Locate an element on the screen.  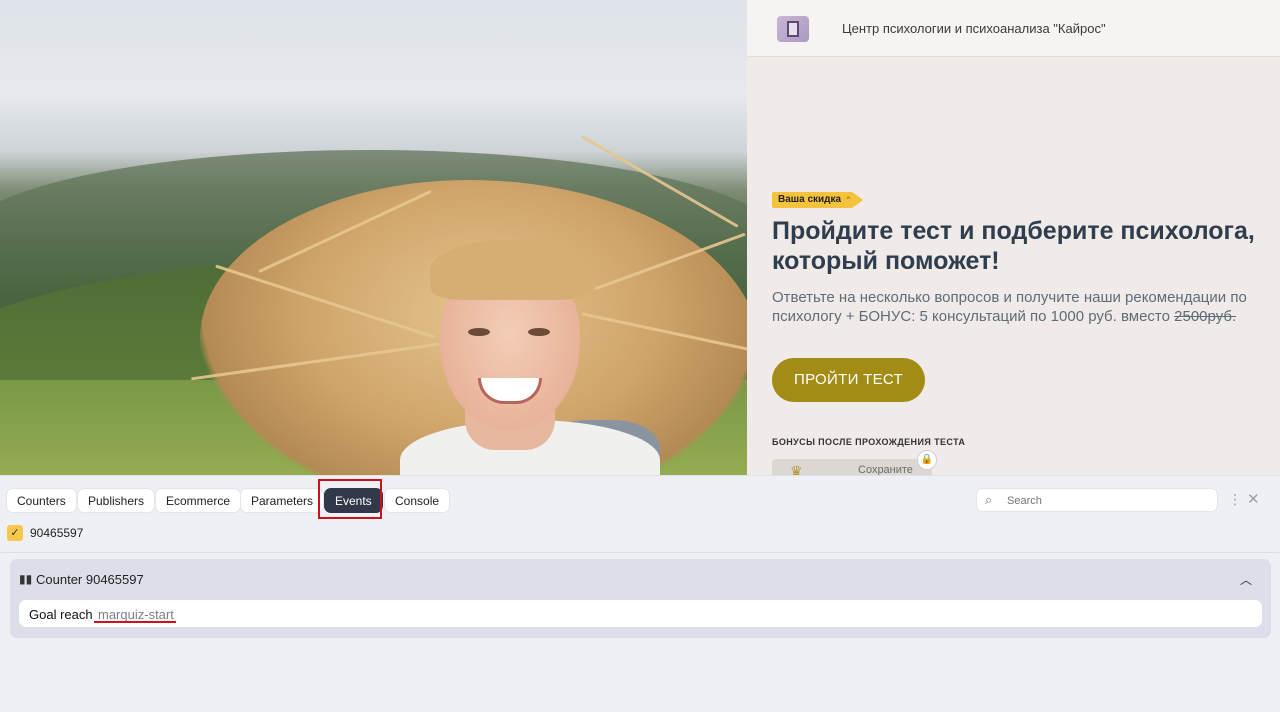
bonus-card-label: Сохраните is located at coordinates (885, 469).